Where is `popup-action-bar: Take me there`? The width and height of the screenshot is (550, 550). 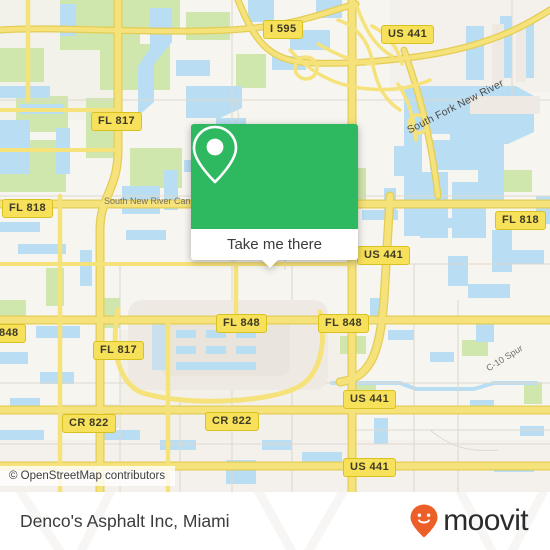
popup-action-bar: Take me there is located at coordinates (274, 248).